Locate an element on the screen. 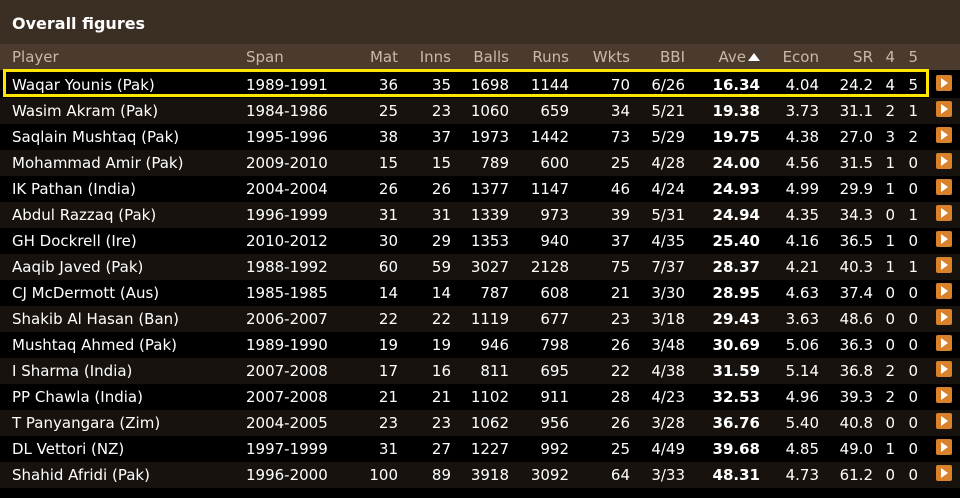 Image resolution: width=960 pixels, height=498 pixels. cell-wkts: 46 is located at coordinates (620, 189).